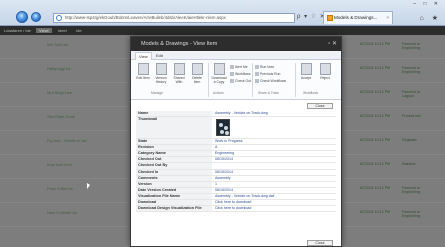 This screenshot has height=247, width=445. I want to click on shared-with-button: Shared With, so click(179, 73).